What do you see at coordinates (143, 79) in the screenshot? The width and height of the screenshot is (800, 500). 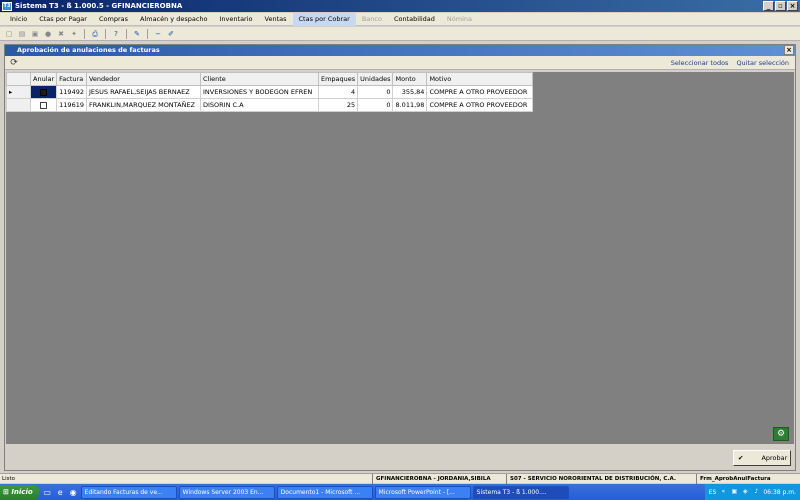 I see `column-header: Vendedor` at bounding box center [143, 79].